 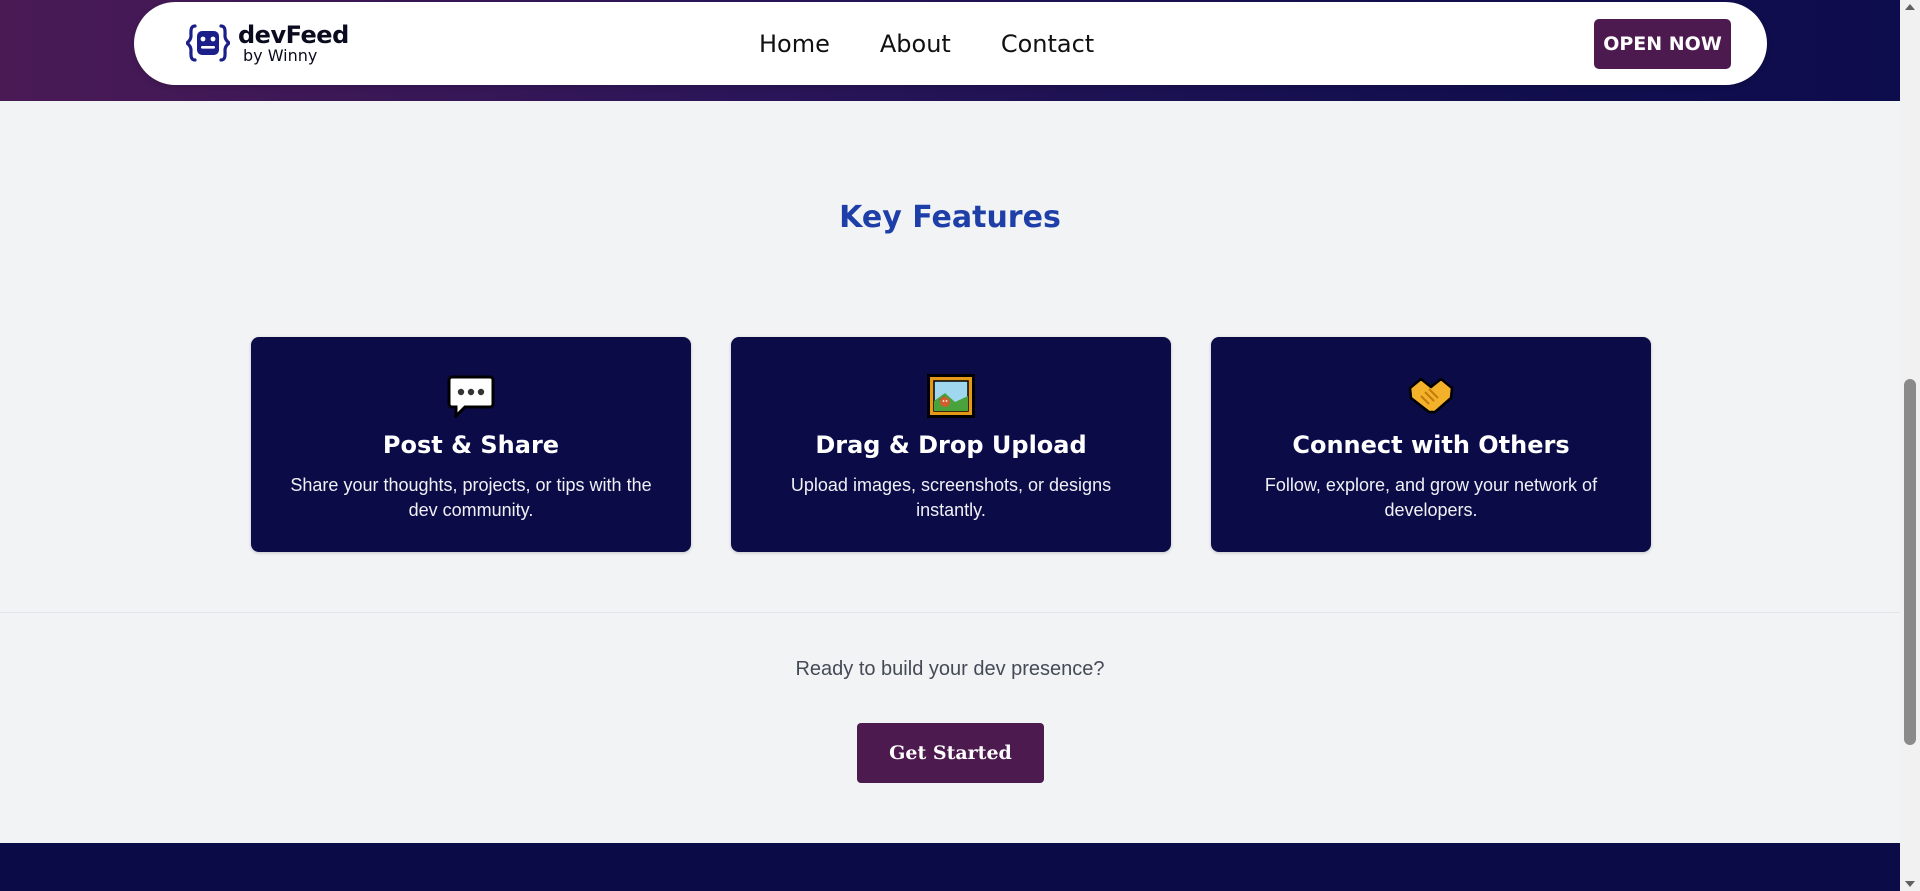 I want to click on feature-card-title: Connect with Others, so click(x=1431, y=445).